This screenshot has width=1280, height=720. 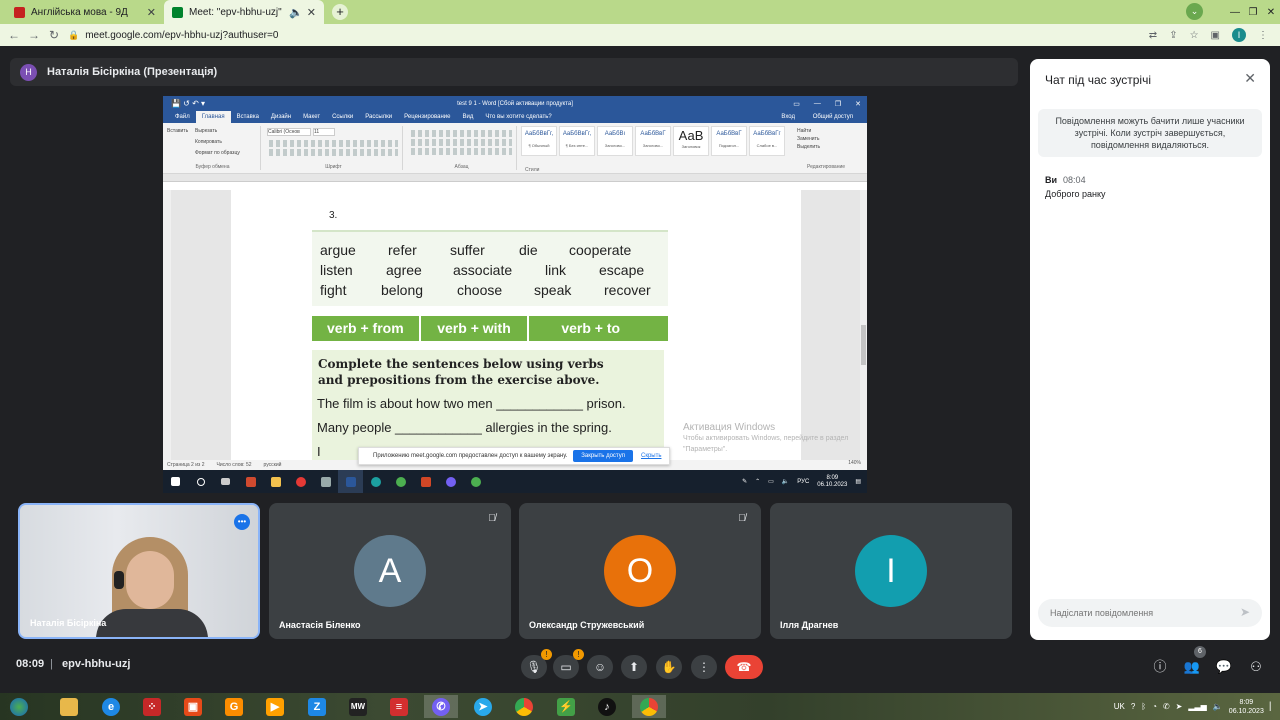 I want to click on vertical-scrollbar, so click(x=863, y=325).